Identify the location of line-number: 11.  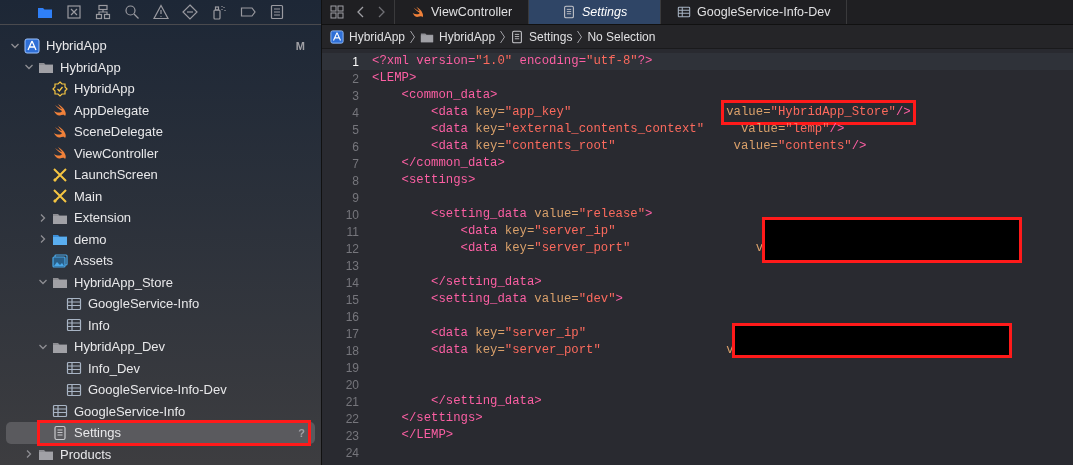
(352, 232).